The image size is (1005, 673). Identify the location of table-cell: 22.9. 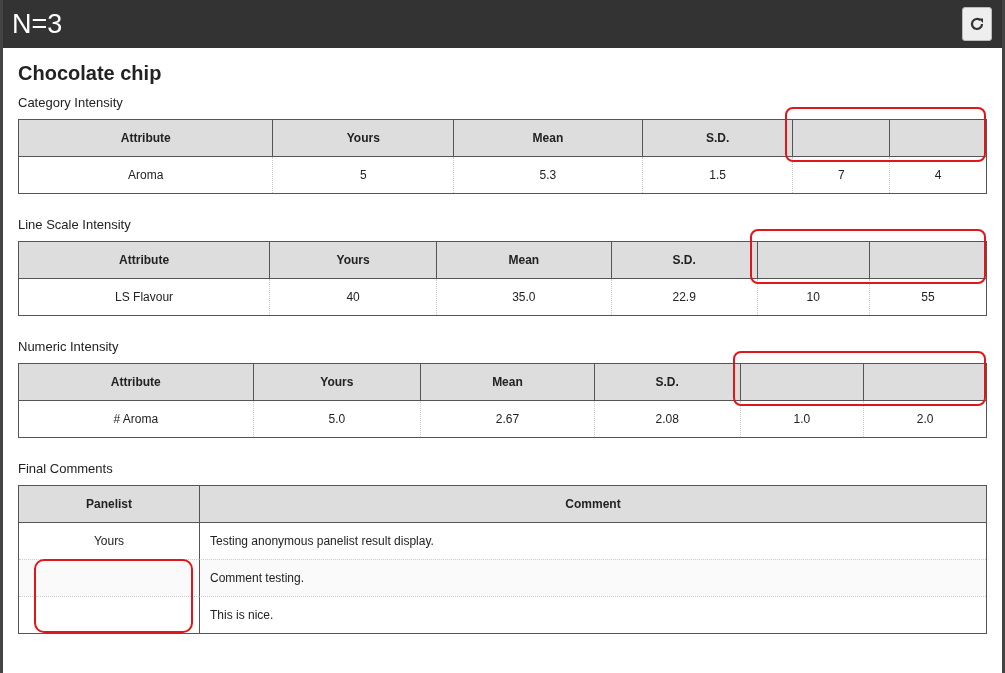
(683, 297).